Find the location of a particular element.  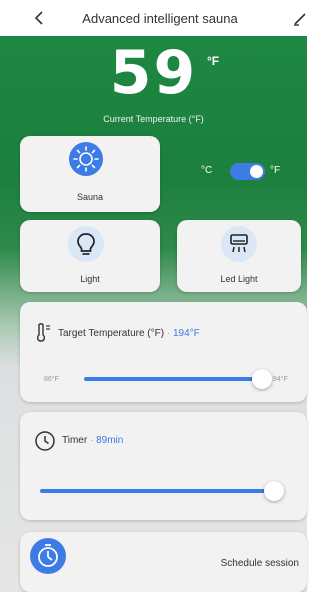

pencil-icon is located at coordinates (300, 18).